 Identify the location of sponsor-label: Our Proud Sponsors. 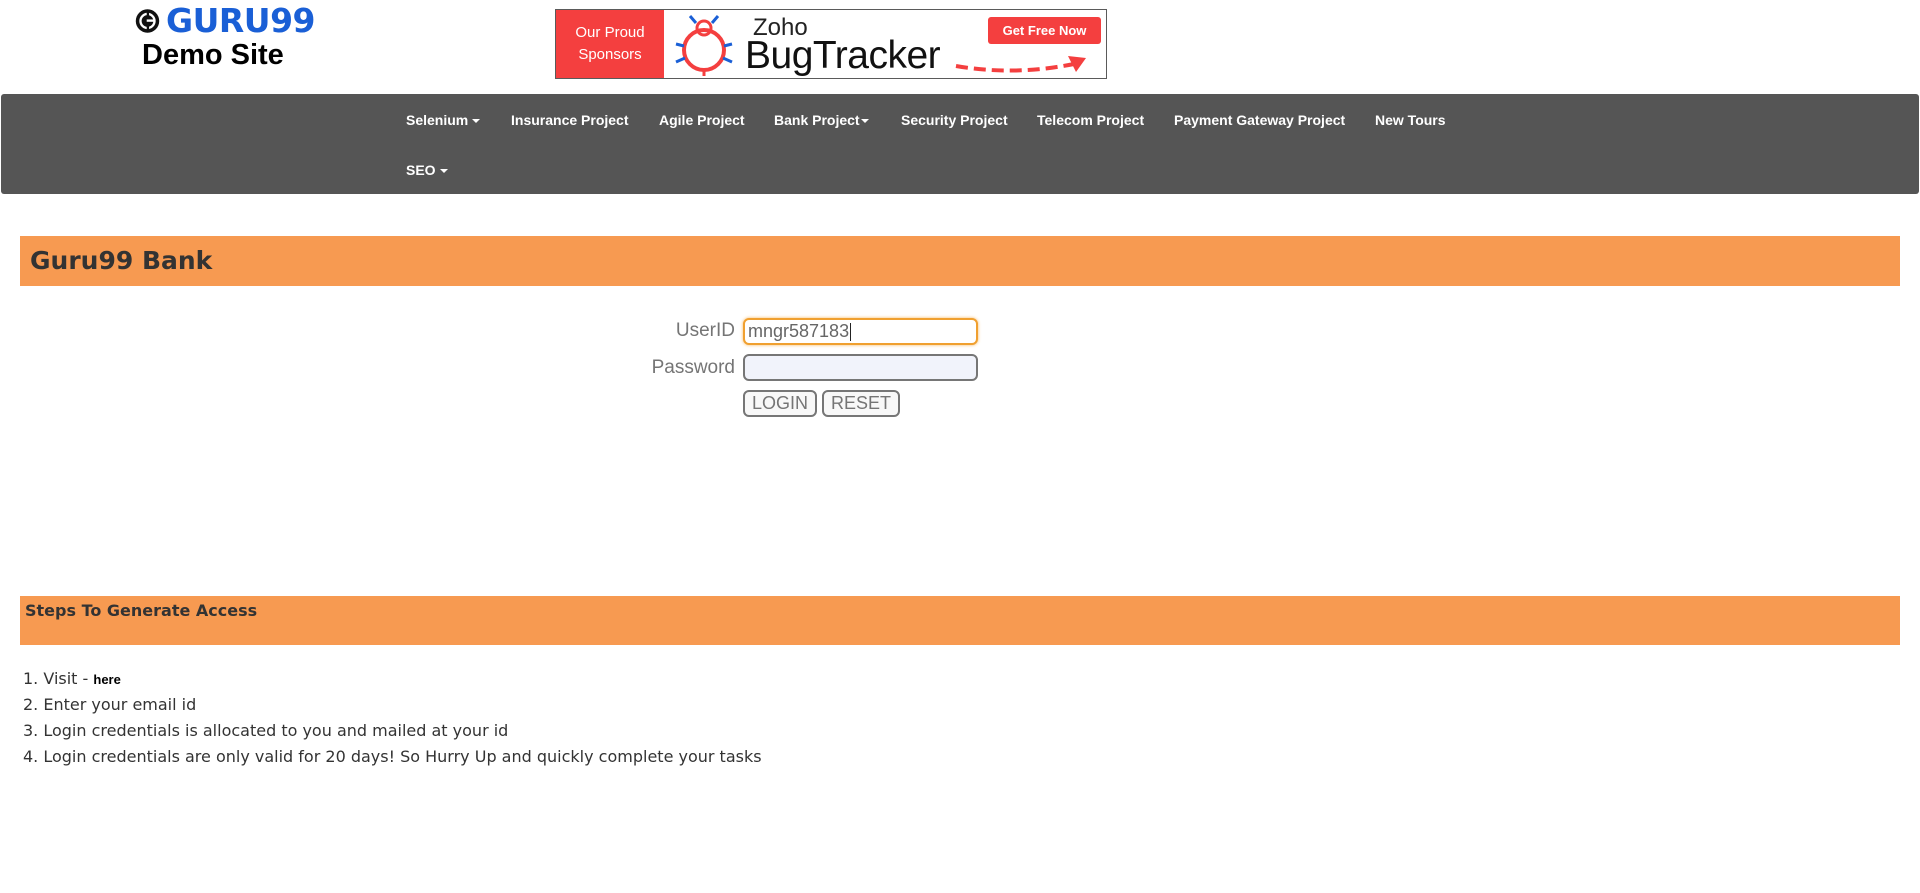
(610, 44).